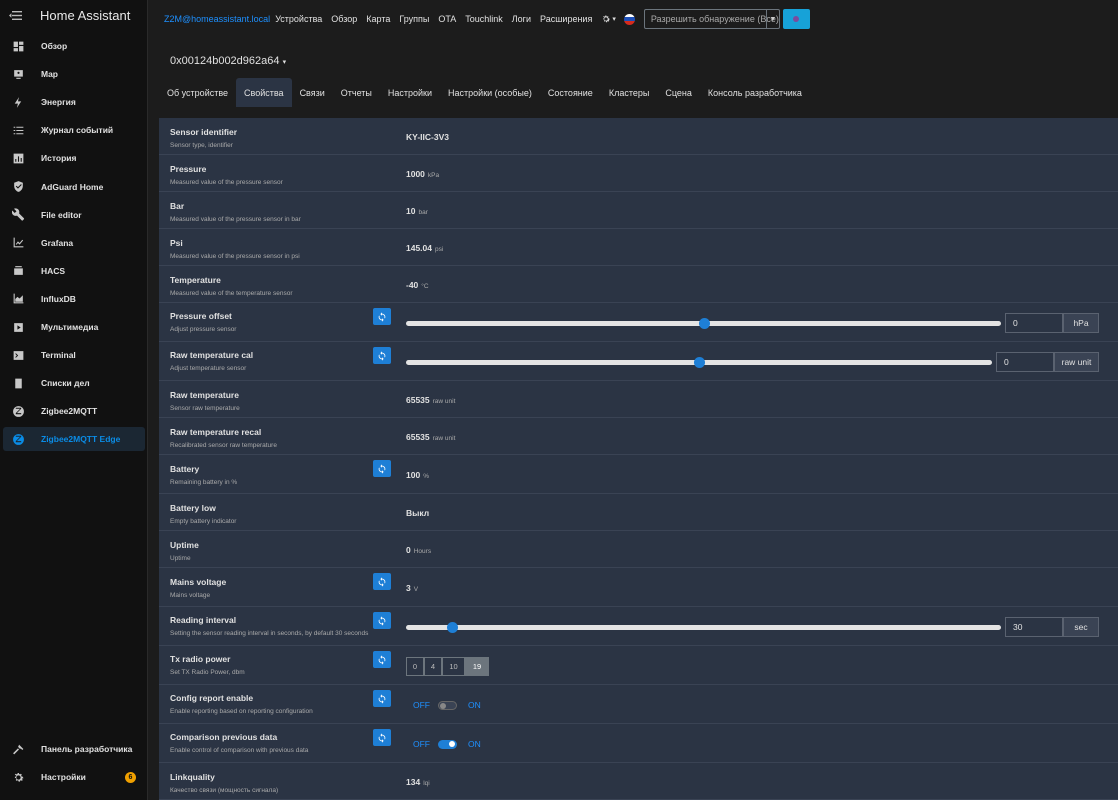 Image resolution: width=1118 pixels, height=800 pixels. Describe the element at coordinates (74, 327) in the screenshot. I see `sidebar-item-мультимедиа: Мультимедиа` at that location.